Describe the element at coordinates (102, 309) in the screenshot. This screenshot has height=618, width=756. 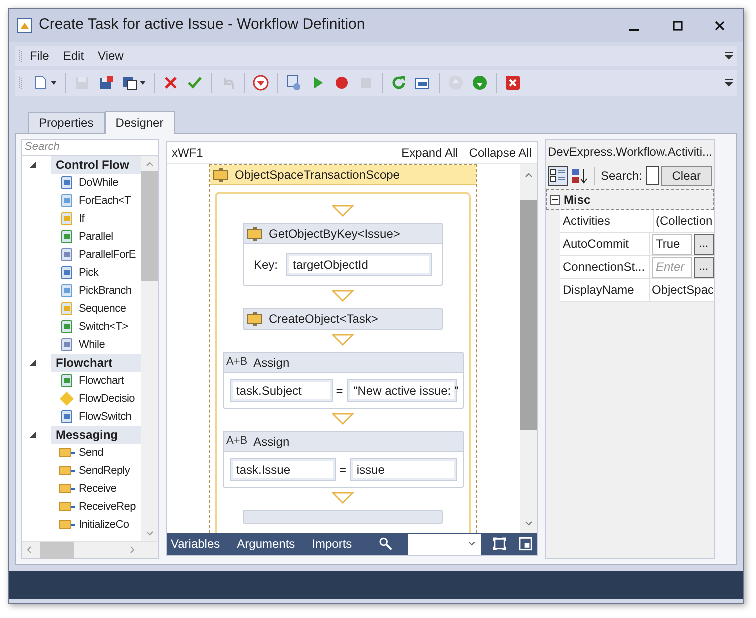
I see `toolbox-item: Sequence` at that location.